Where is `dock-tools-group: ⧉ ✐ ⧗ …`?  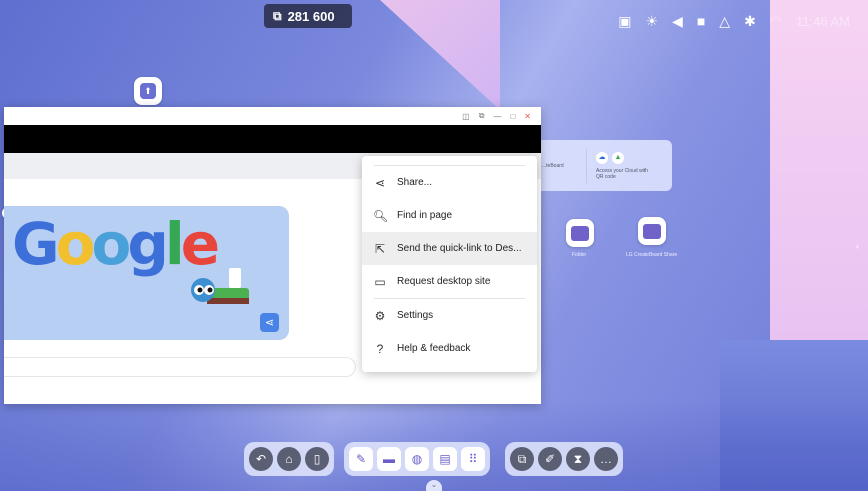 dock-tools-group: ⧉ ✐ ⧗ … is located at coordinates (564, 459).